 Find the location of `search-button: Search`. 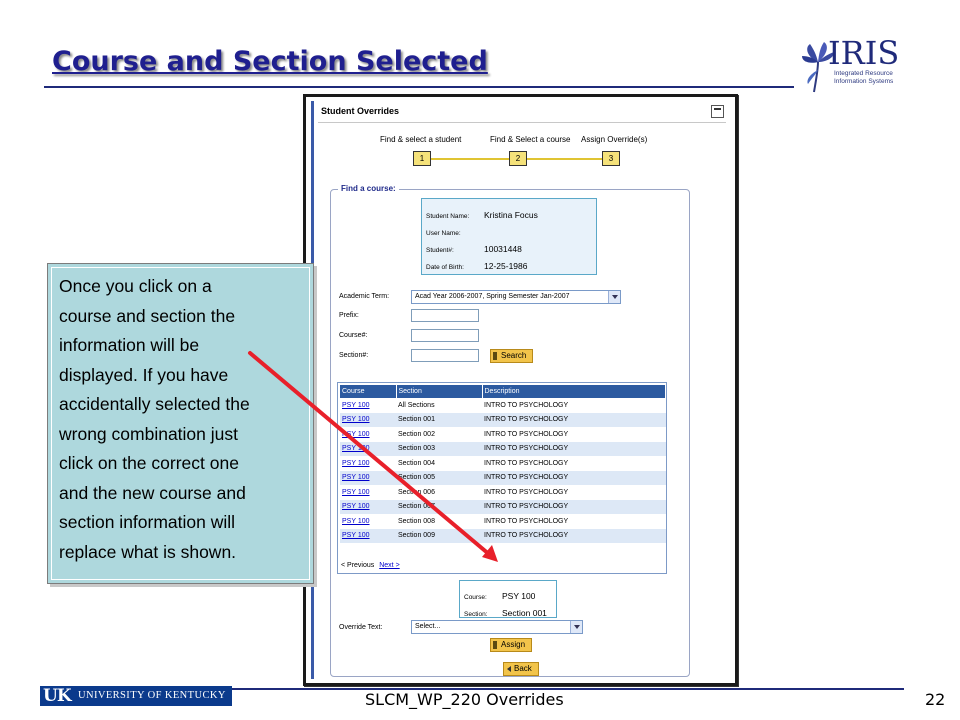

search-button: Search is located at coordinates (512, 356).